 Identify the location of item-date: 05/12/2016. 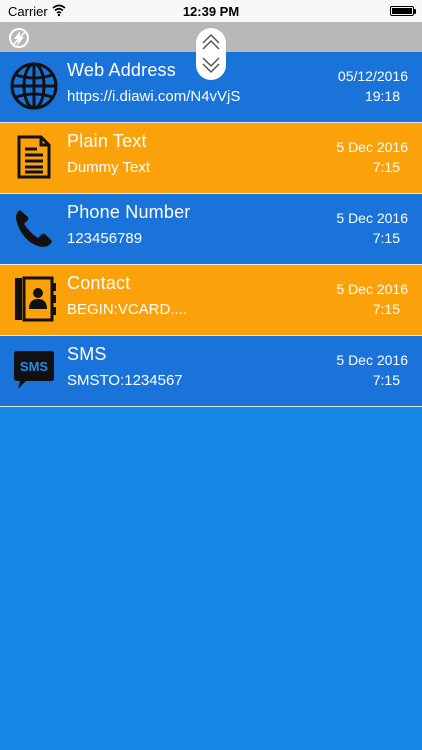
(372, 76).